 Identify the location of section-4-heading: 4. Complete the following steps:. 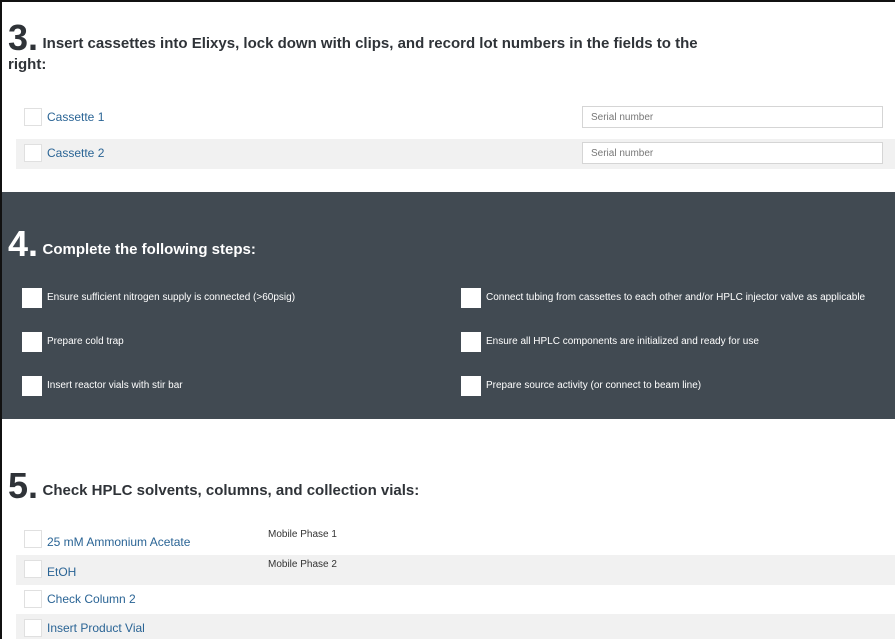
(132, 244).